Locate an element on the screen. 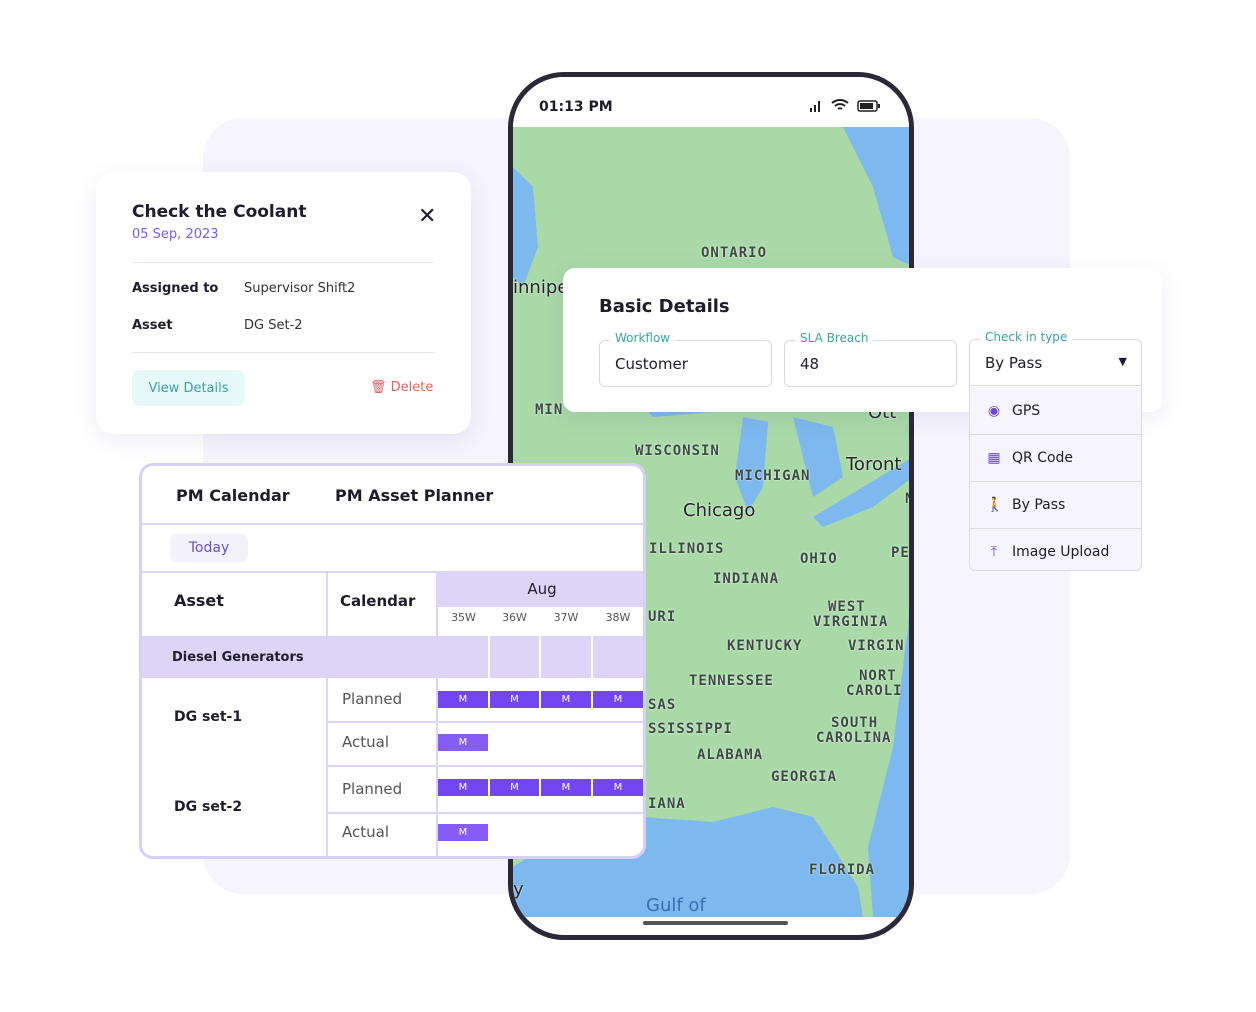  close-icon: ✕ is located at coordinates (427, 216).